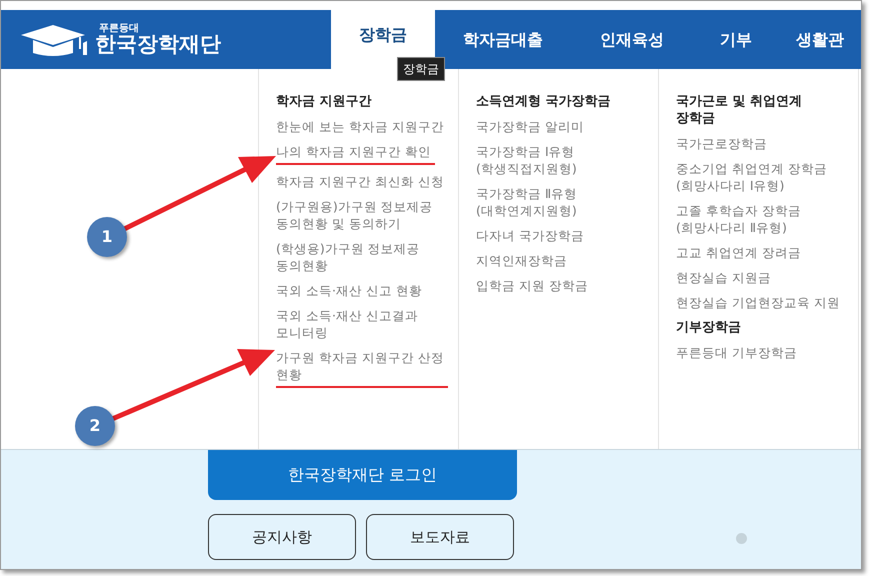  Describe the element at coordinates (282, 537) in the screenshot. I see `quick-link-button: 공지사항` at that location.